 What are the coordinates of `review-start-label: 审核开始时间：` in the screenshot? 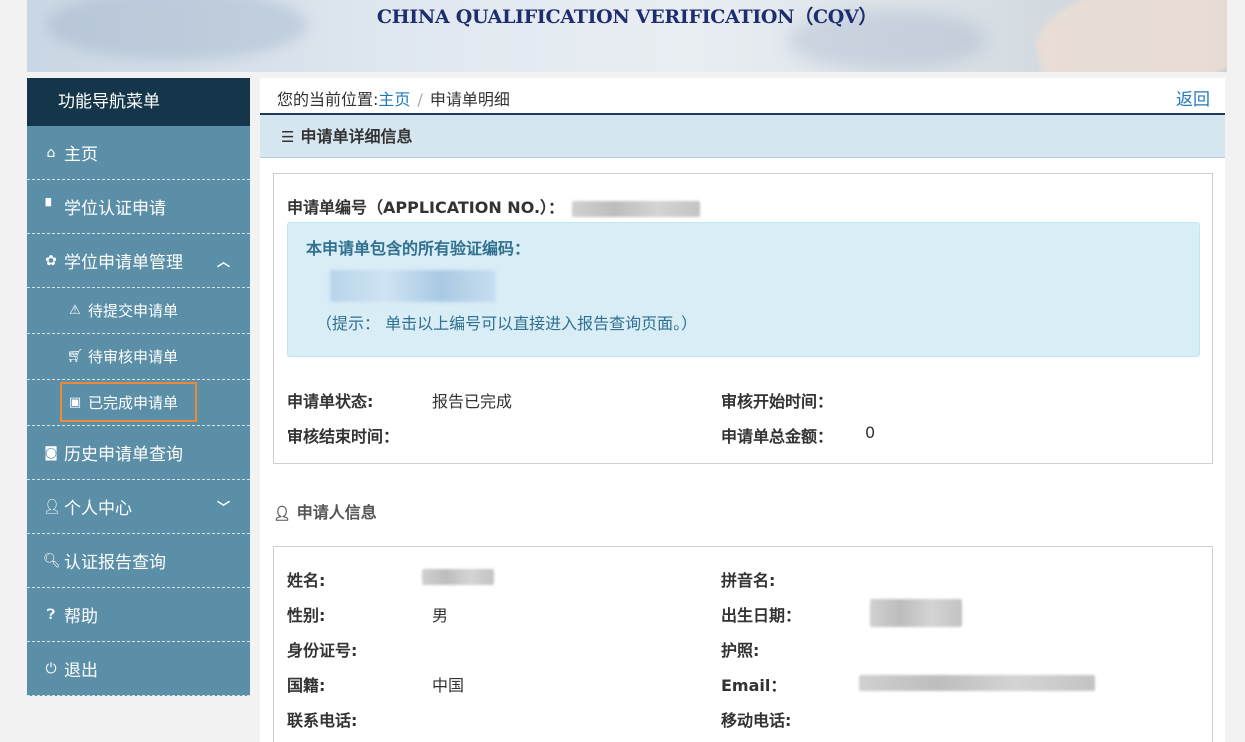 It's located at (777, 401).